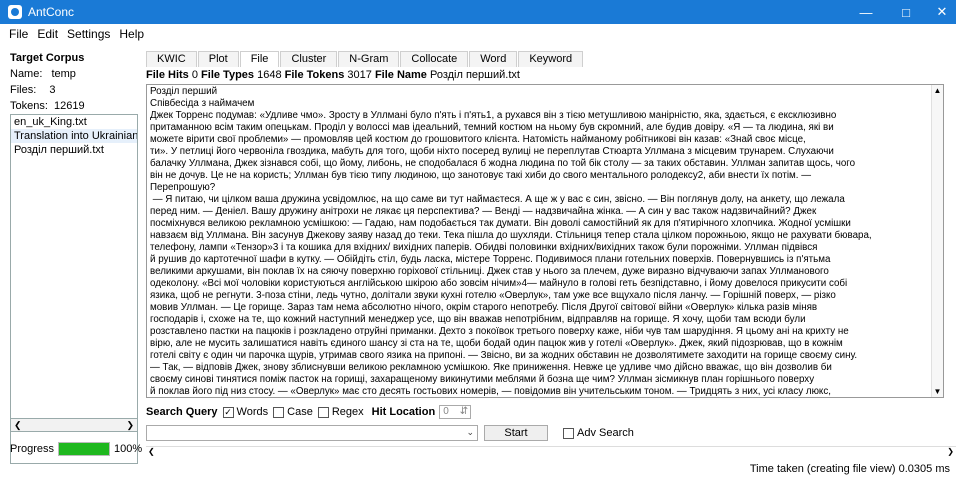  I want to click on chevron-down-icon: ⌄, so click(470, 432).